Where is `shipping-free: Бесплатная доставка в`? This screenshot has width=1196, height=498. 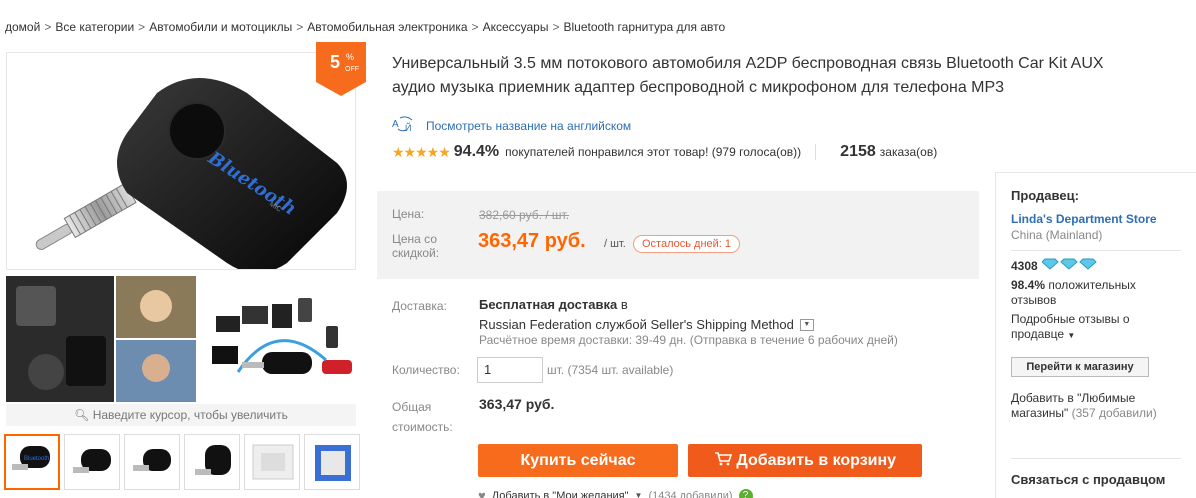 shipping-free: Бесплатная доставка в is located at coordinates (553, 304).